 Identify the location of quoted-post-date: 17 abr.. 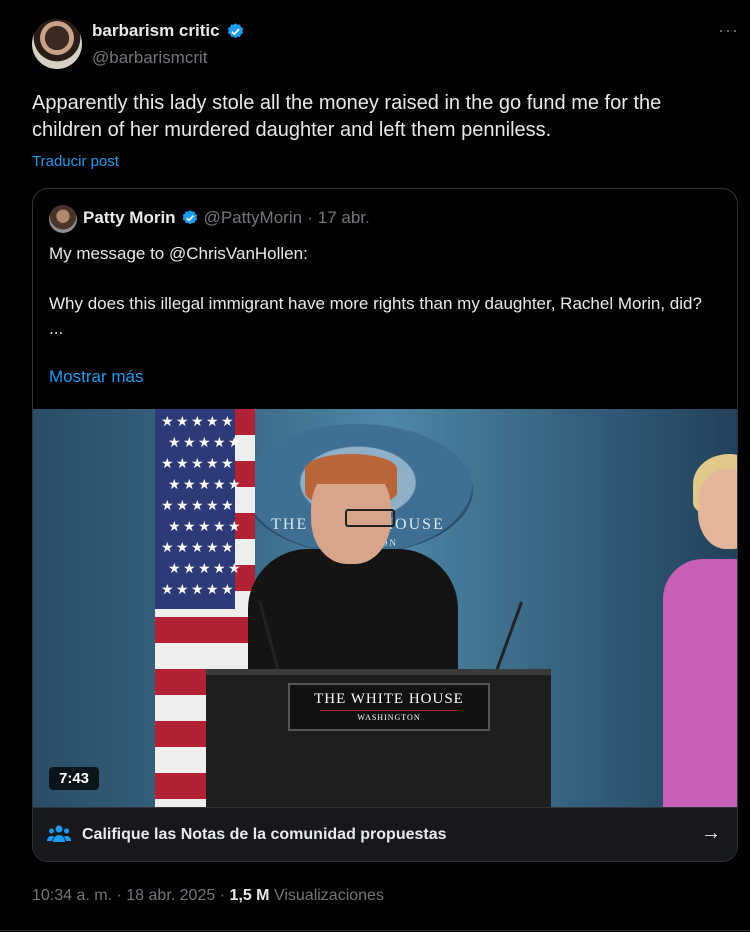
(344, 218).